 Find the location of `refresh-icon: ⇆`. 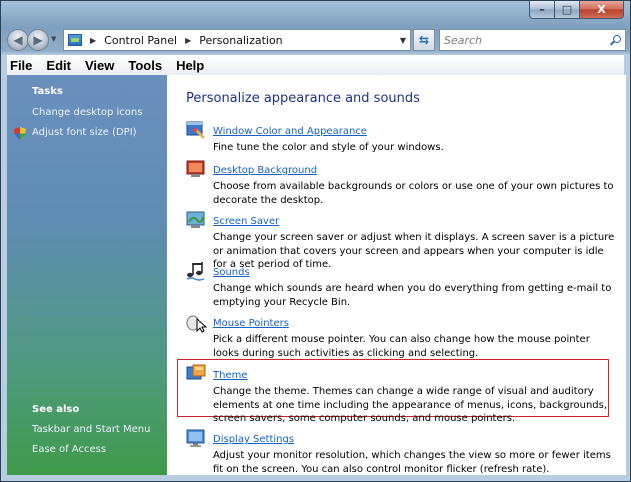

refresh-icon: ⇆ is located at coordinates (424, 40).